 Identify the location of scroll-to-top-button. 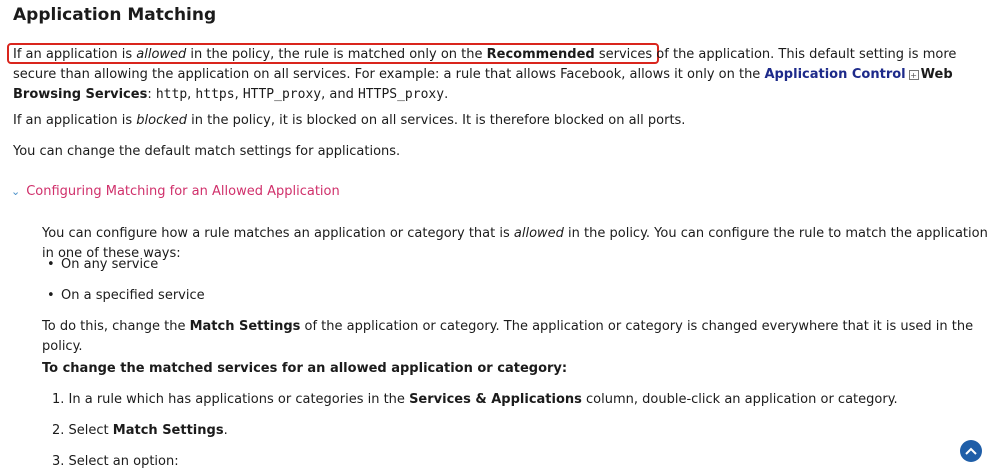
(971, 451).